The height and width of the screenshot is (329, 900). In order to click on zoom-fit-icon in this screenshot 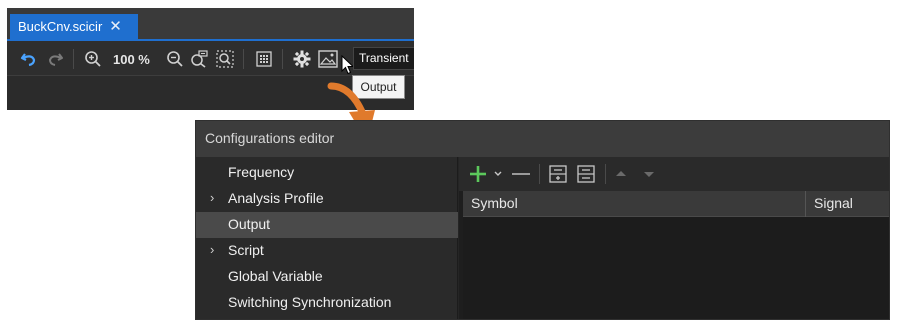, I will do `click(199, 59)`.